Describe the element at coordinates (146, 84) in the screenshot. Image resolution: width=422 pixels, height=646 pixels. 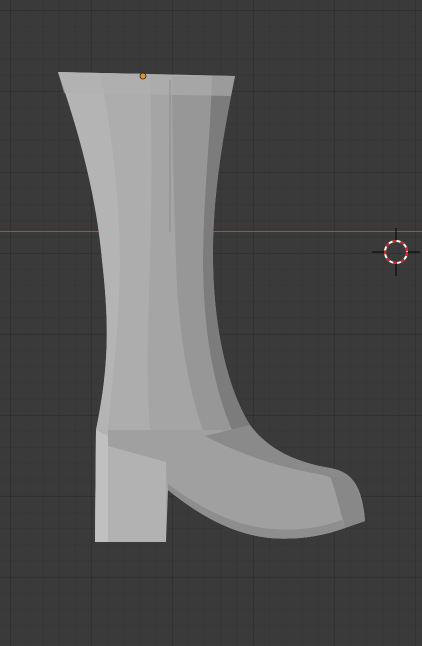
I see `shaft-top-band` at that location.